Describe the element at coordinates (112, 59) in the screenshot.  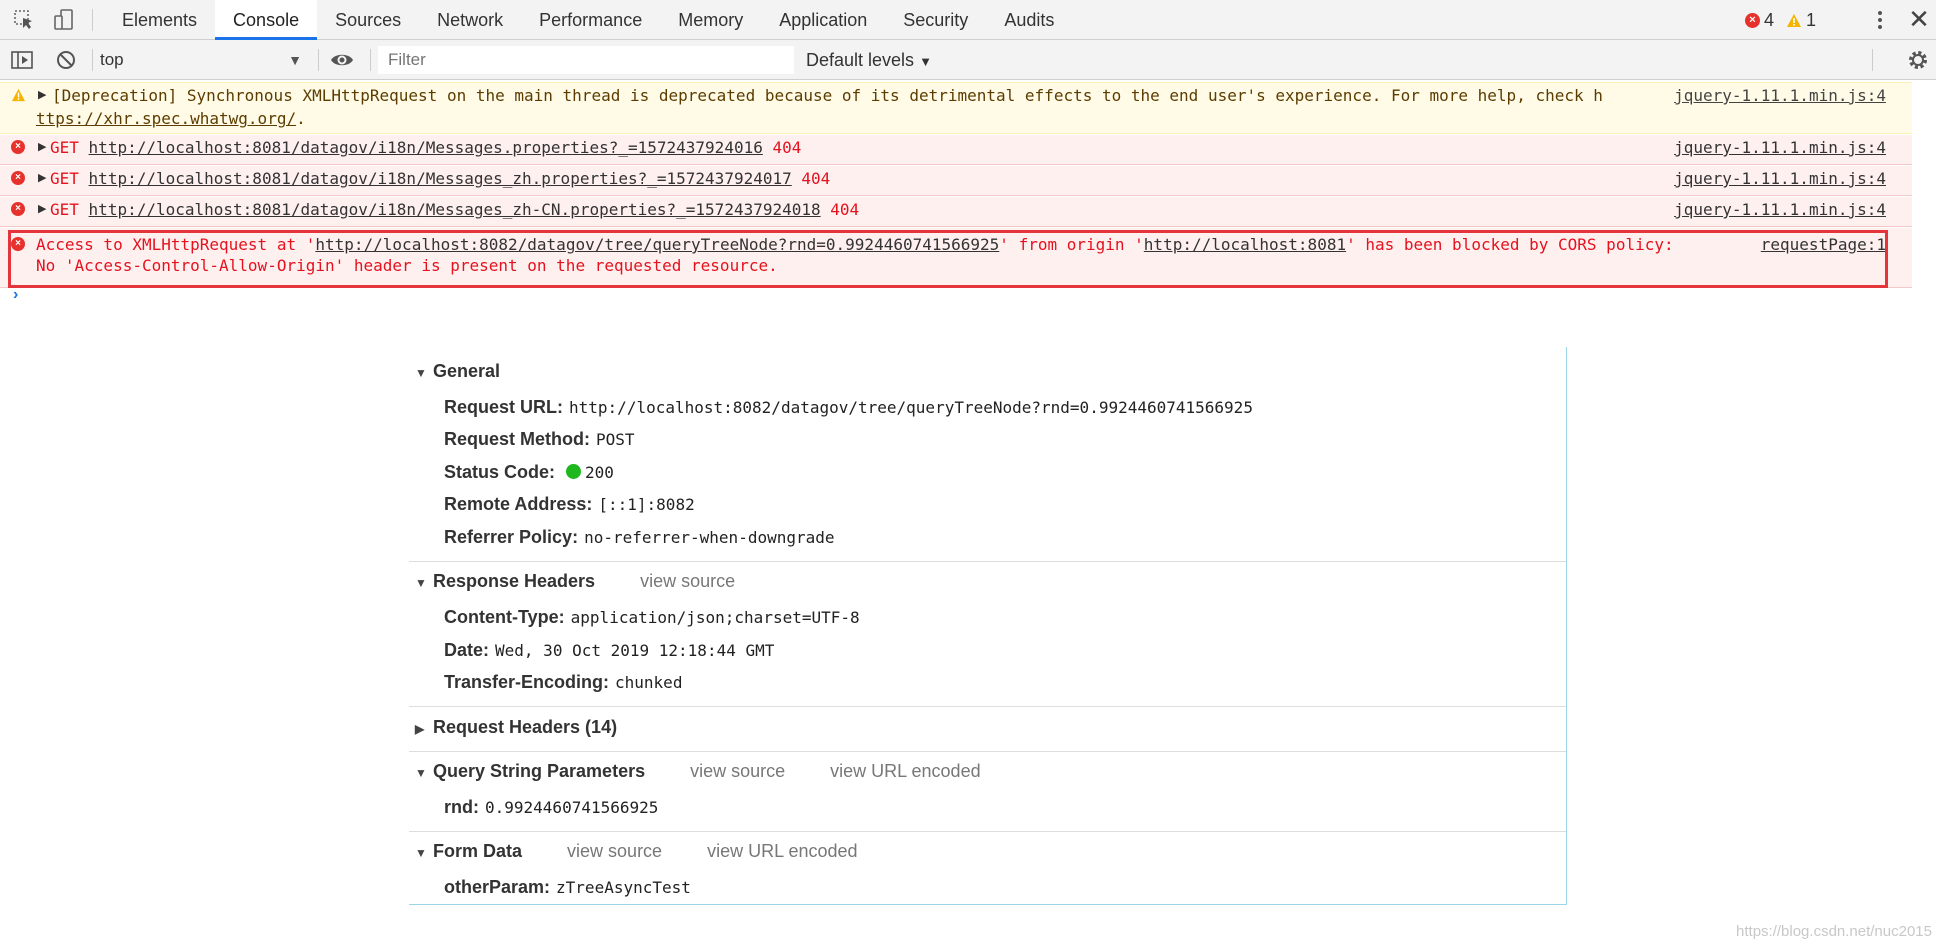
I see `context-value: top` at that location.